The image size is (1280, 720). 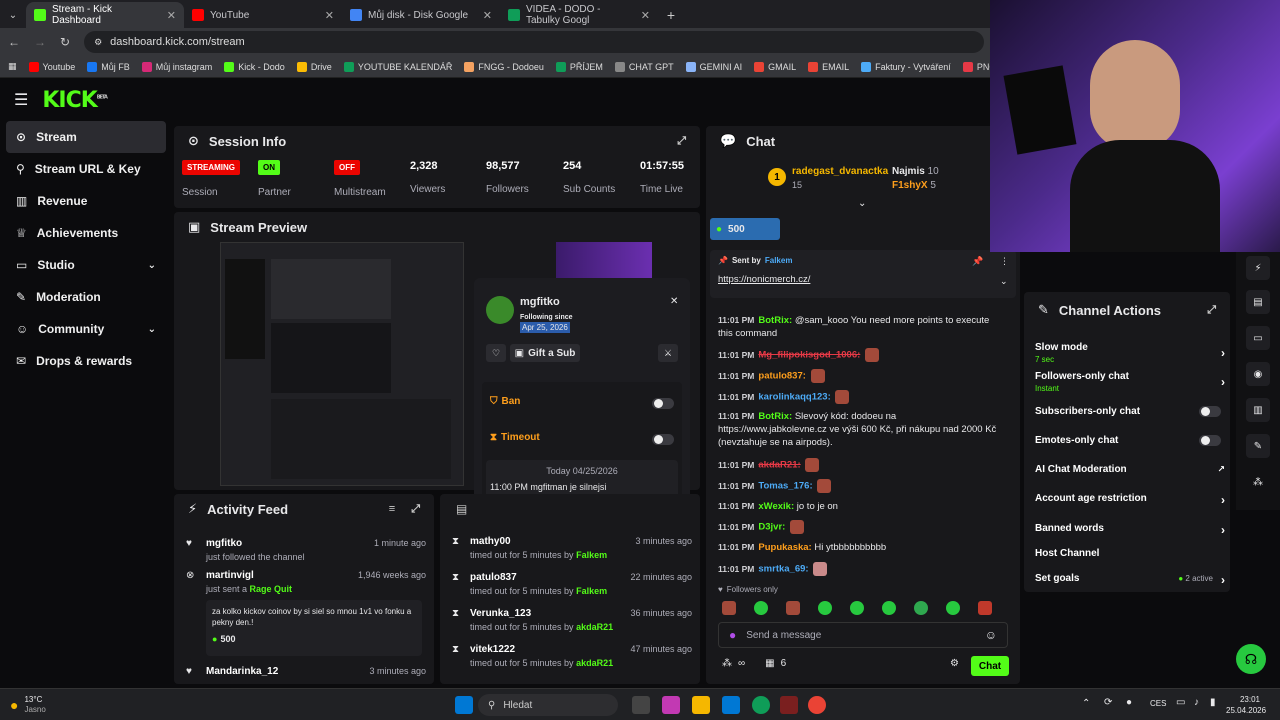 I want to click on new-tab-button: +, so click(x=671, y=15).